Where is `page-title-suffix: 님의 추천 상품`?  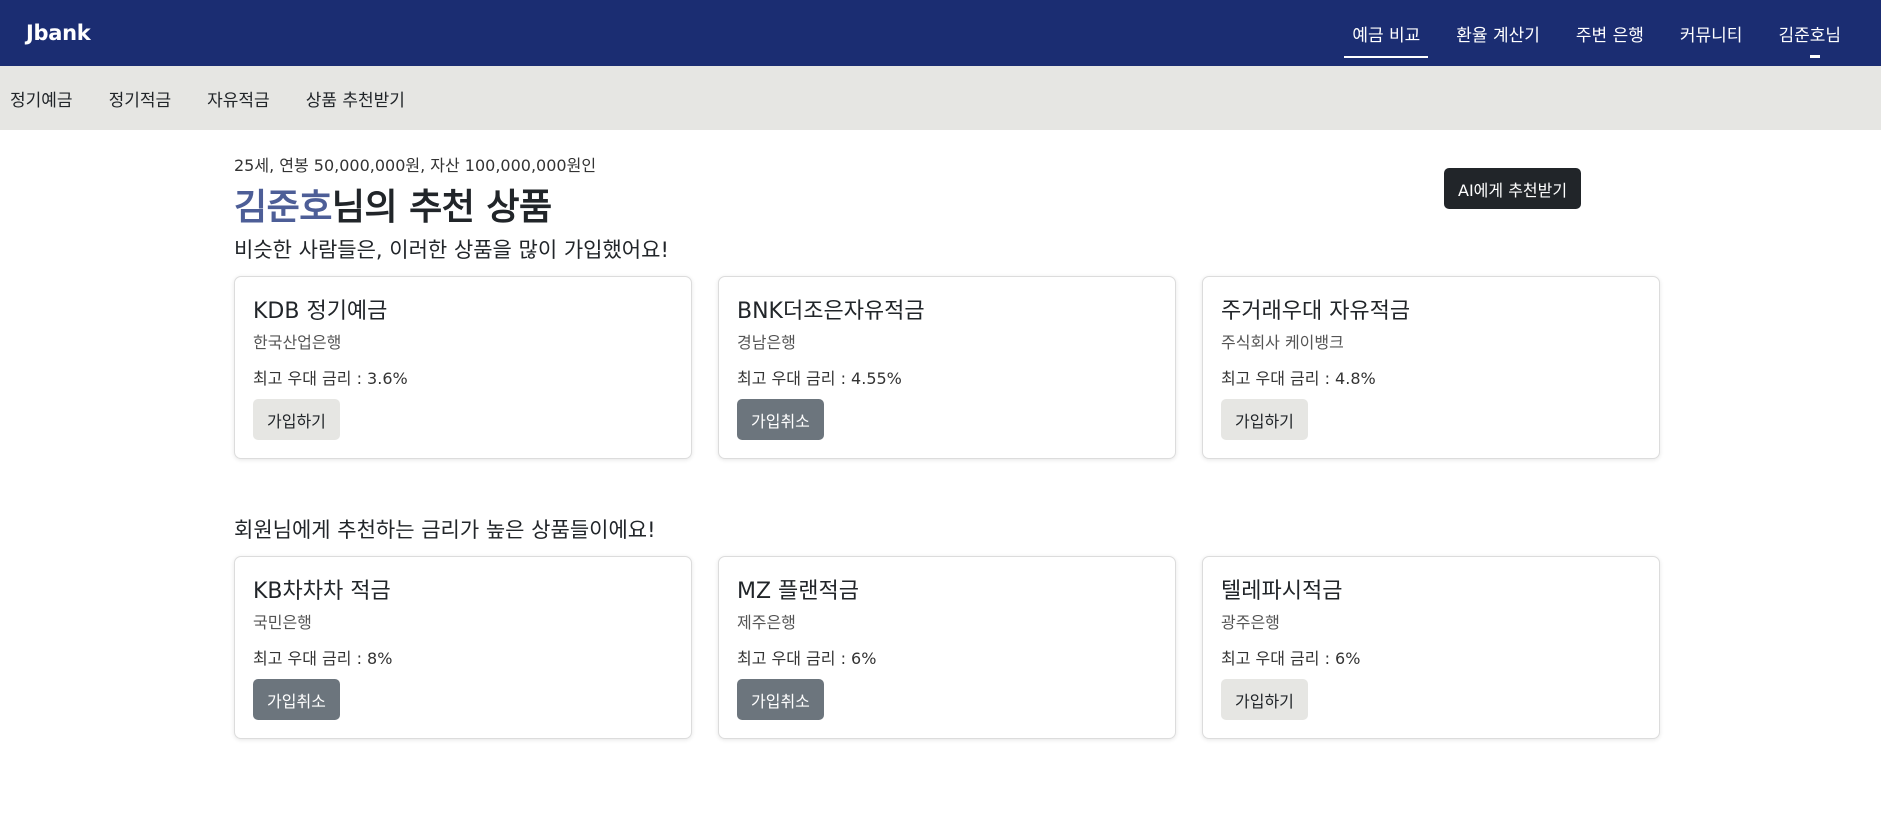 page-title-suffix: 님의 추천 상품 is located at coordinates (441, 207).